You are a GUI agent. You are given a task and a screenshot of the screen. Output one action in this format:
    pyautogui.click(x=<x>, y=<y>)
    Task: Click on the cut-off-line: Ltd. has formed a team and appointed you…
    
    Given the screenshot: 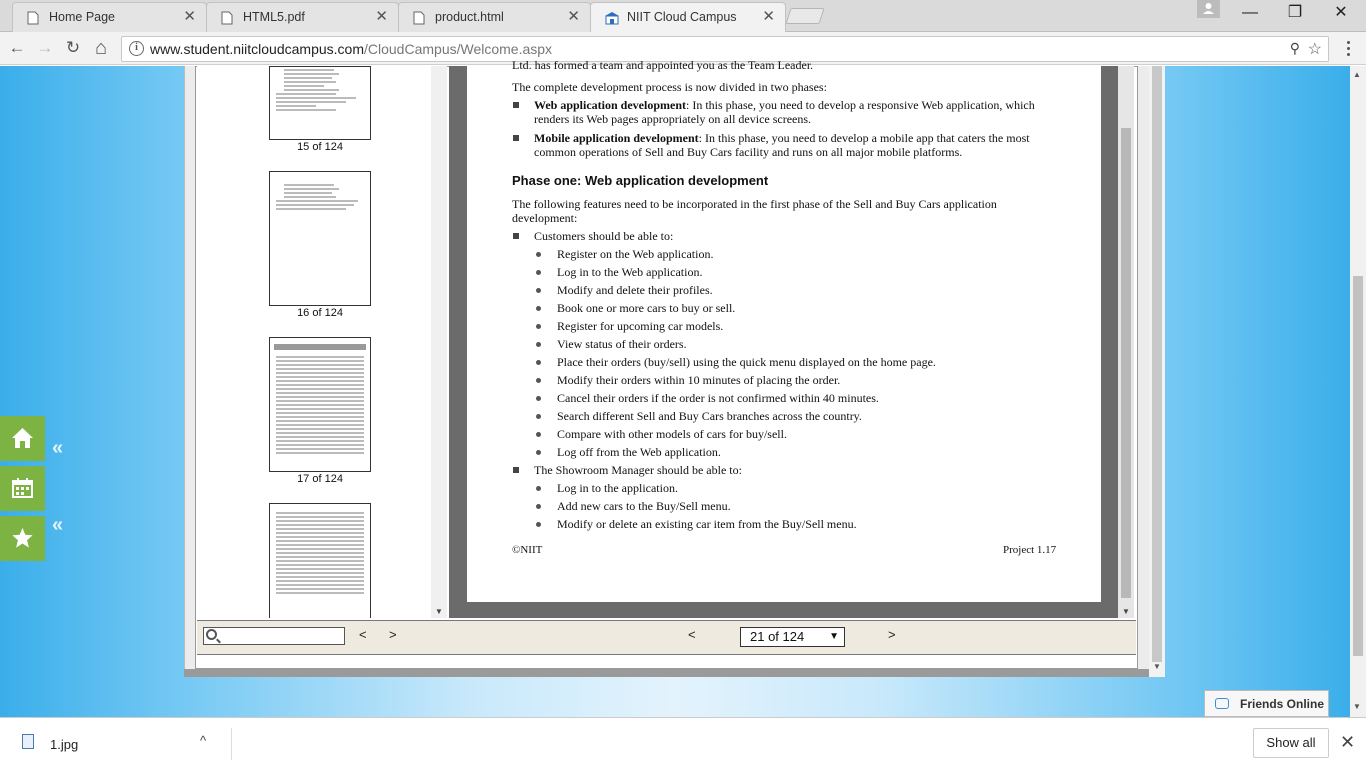 What is the action you would take?
    pyautogui.click(x=663, y=65)
    